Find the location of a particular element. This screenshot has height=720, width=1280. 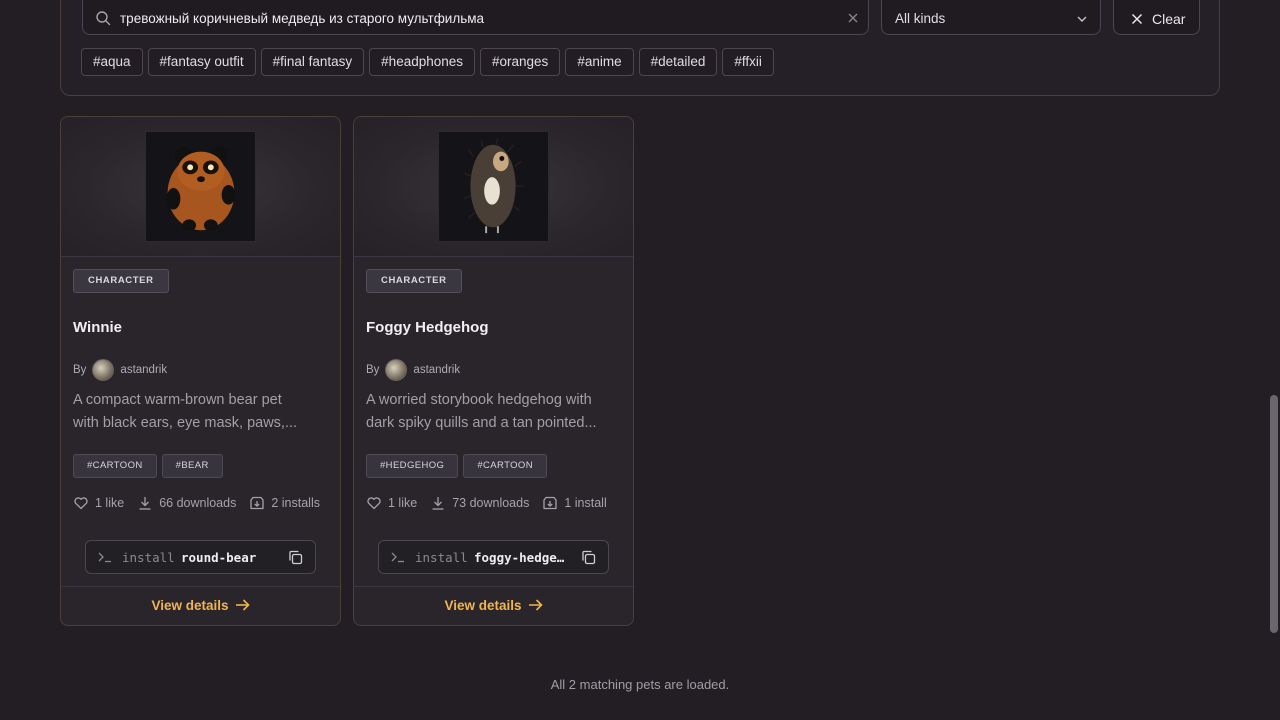

close-icon is located at coordinates (1137, 19).